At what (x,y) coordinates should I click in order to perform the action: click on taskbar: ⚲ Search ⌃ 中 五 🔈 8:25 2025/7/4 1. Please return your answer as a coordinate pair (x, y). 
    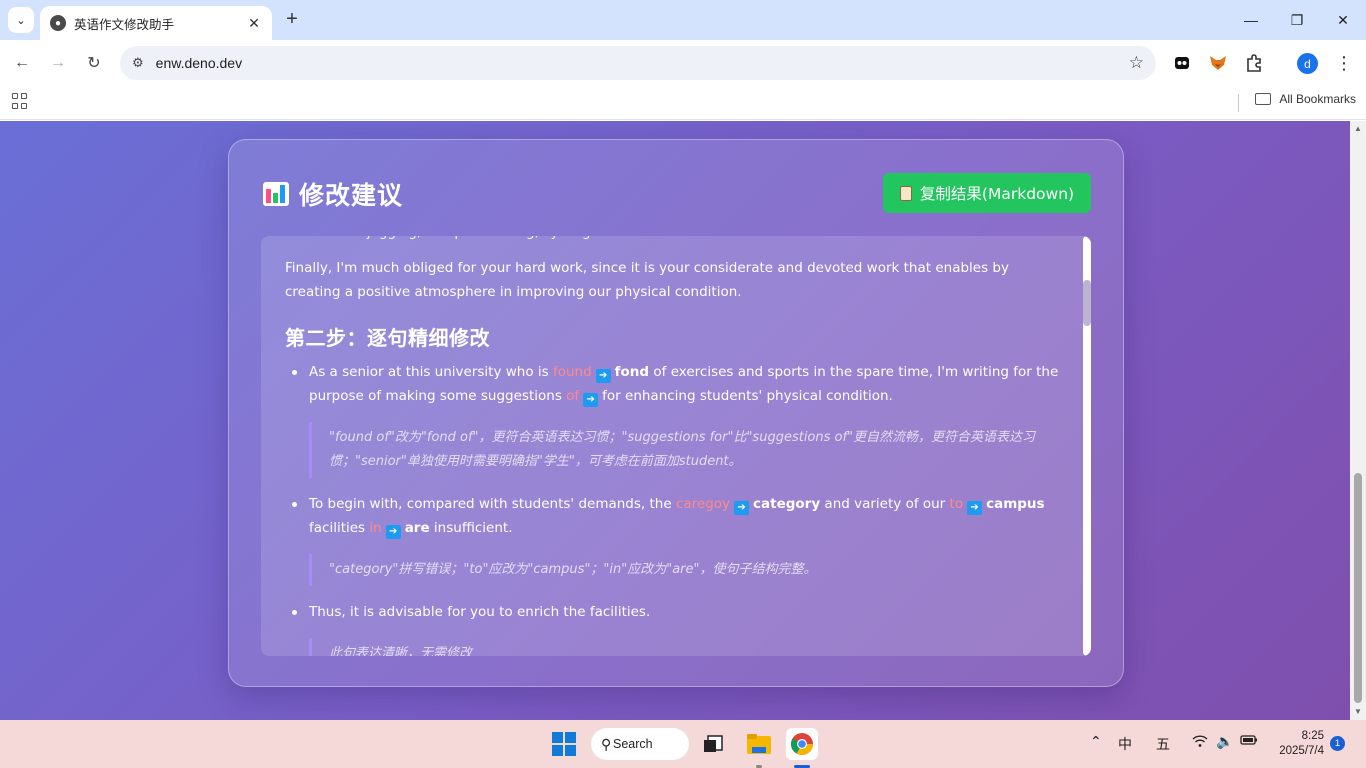
    Looking at the image, I should click on (683, 744).